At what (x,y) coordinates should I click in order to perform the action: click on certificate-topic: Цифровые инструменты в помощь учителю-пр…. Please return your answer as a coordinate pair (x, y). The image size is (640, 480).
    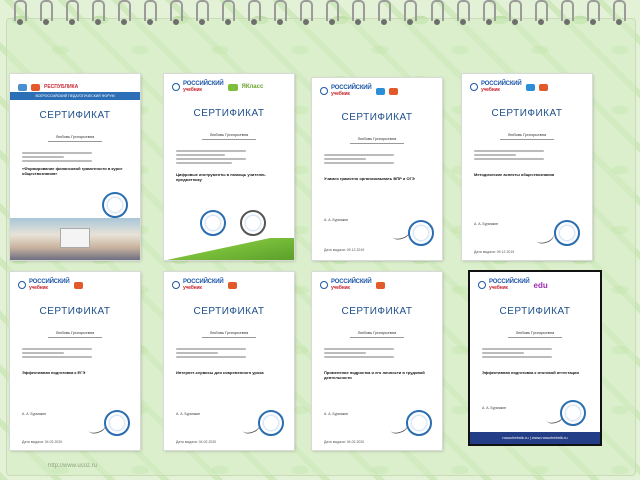
    Looking at the image, I should click on (221, 177).